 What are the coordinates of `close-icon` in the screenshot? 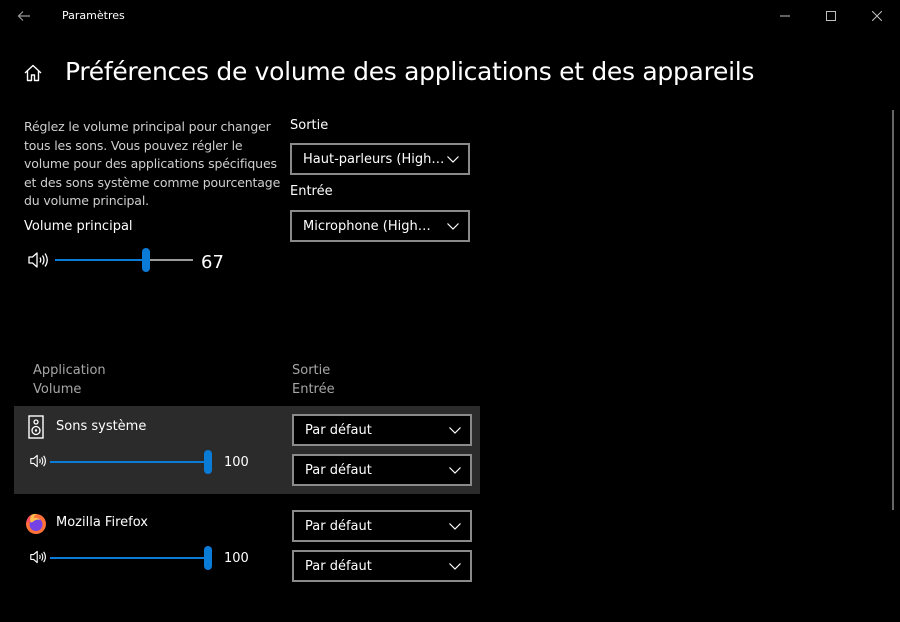 It's located at (877, 16).